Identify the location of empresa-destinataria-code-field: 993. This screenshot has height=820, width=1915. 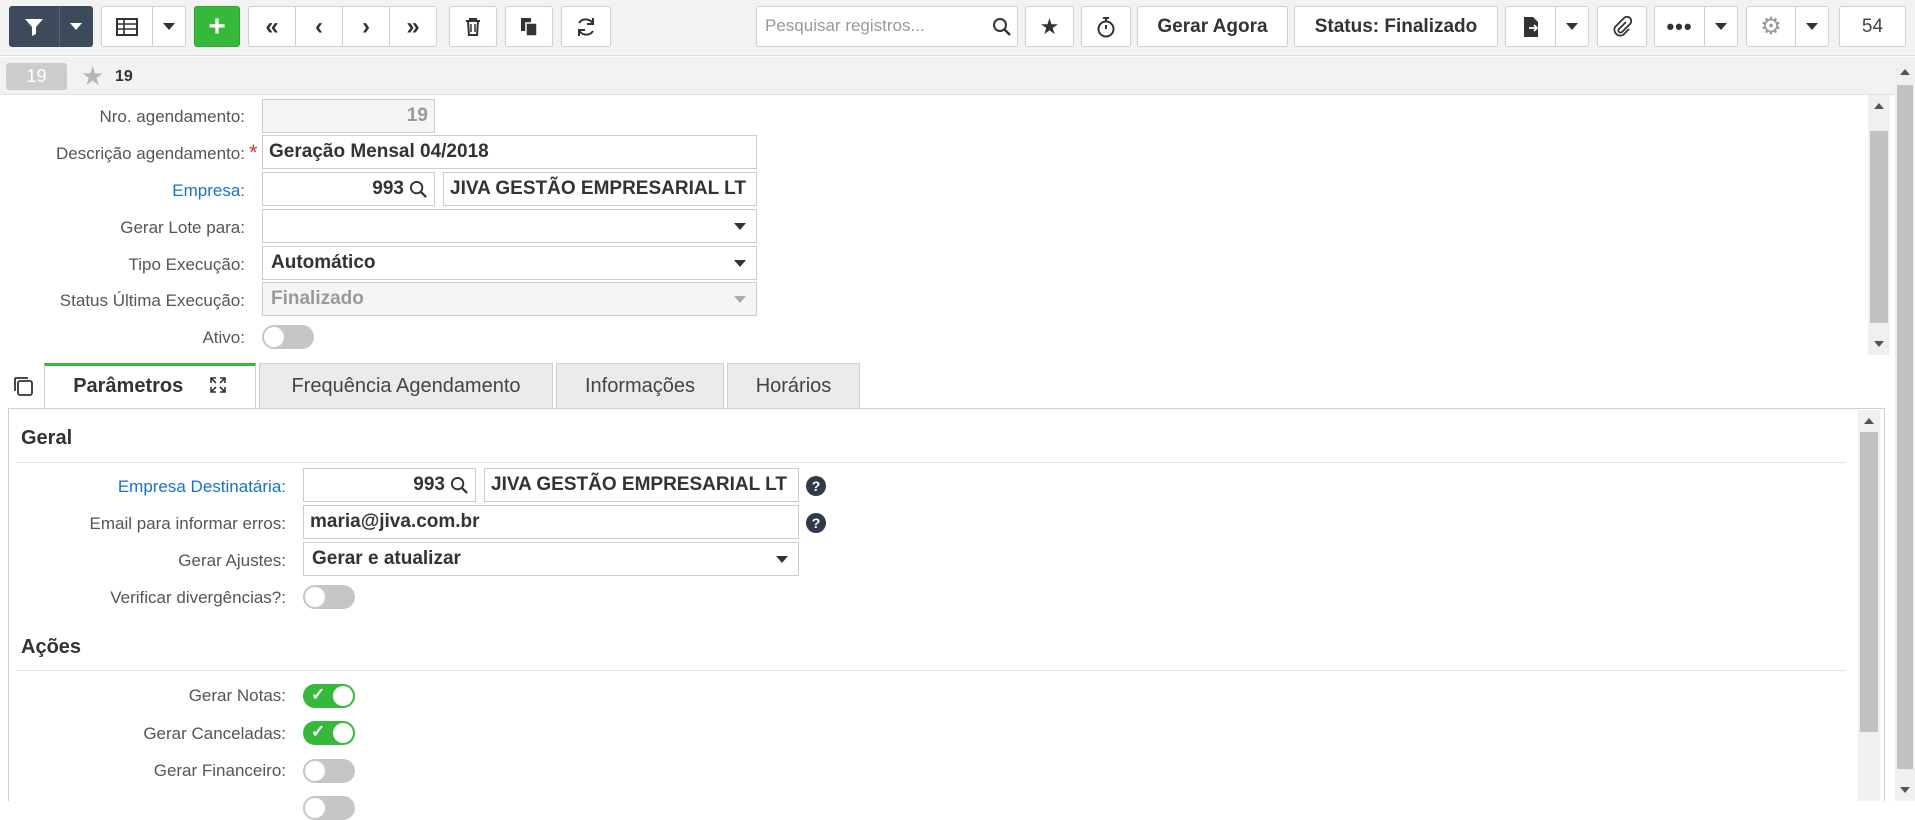
(389, 485).